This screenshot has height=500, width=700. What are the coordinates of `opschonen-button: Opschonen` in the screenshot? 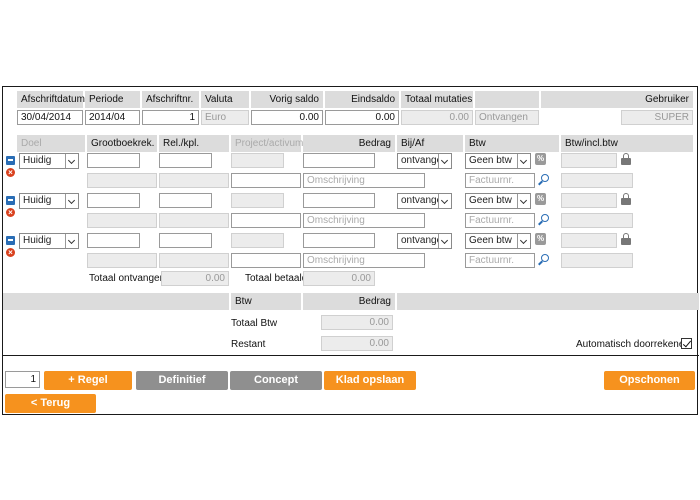 It's located at (649, 380).